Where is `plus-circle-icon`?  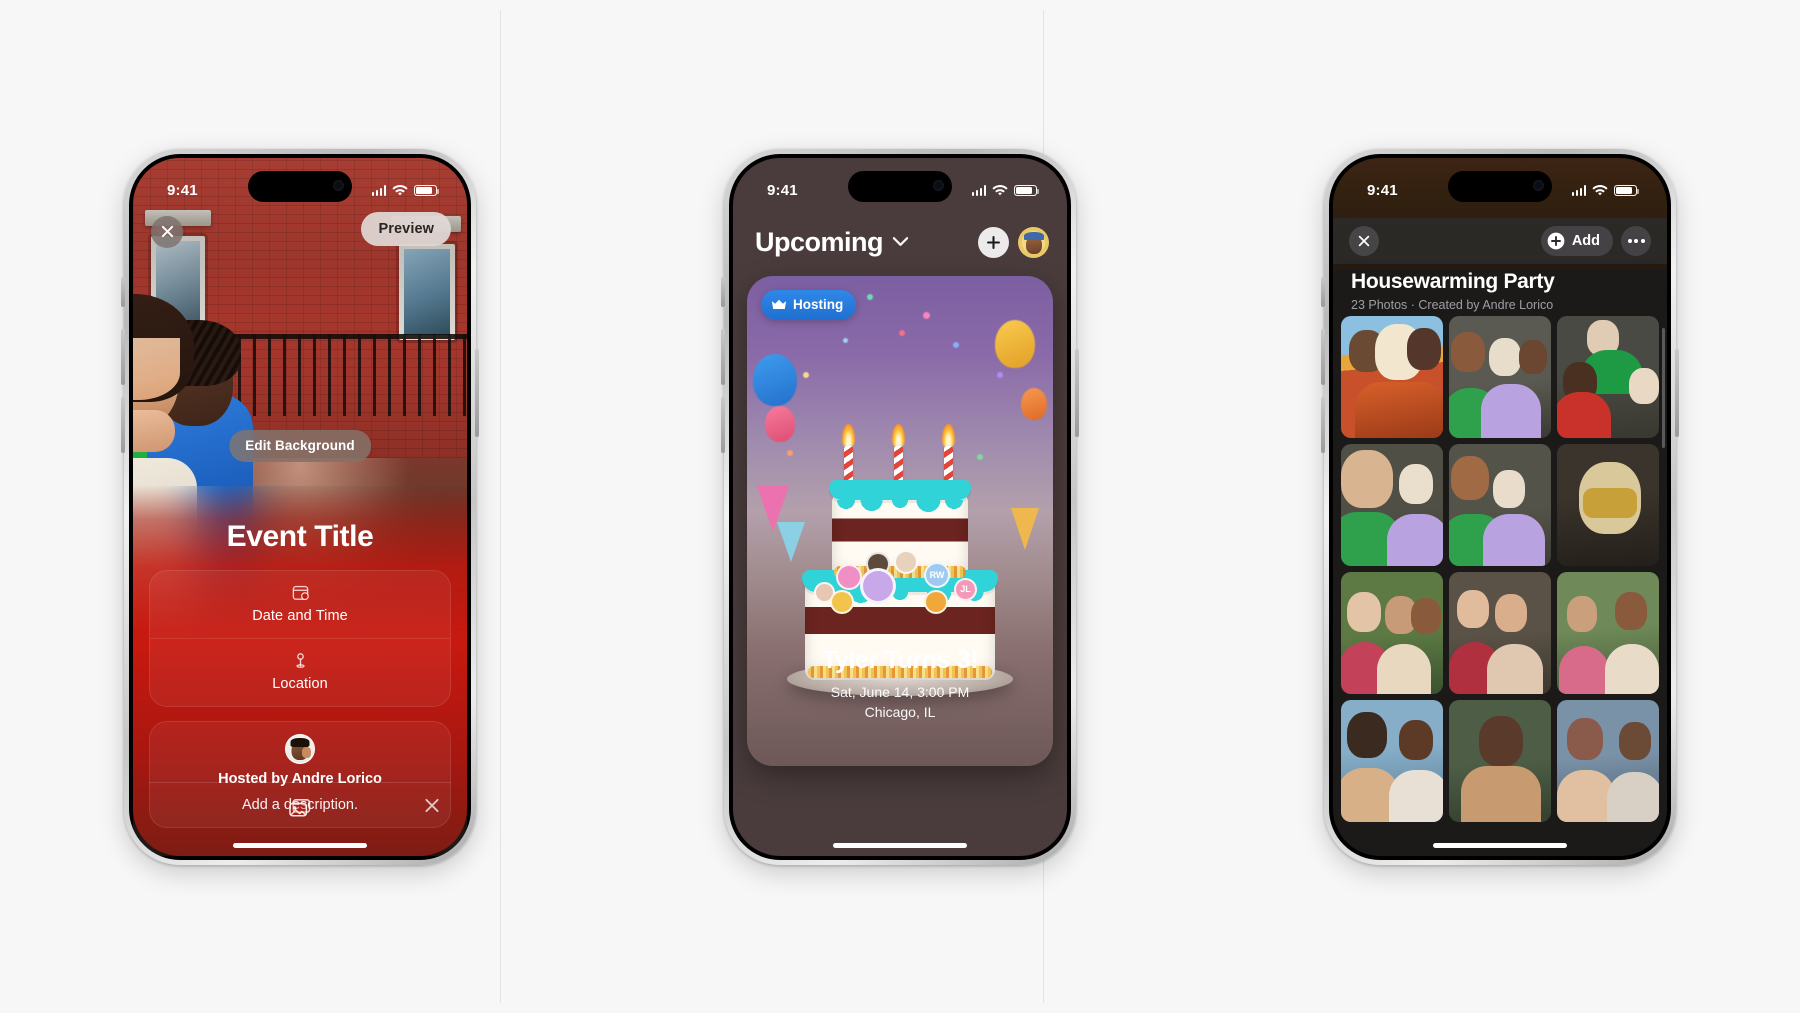 plus-circle-icon is located at coordinates (1556, 240).